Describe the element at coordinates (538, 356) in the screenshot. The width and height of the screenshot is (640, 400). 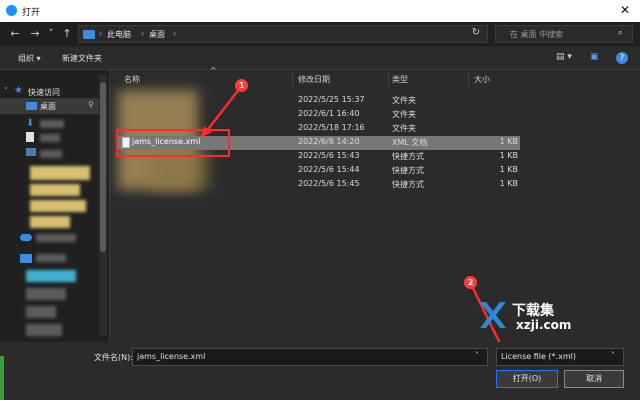
I see `file-type-filter-value: License file (*.xml)` at that location.